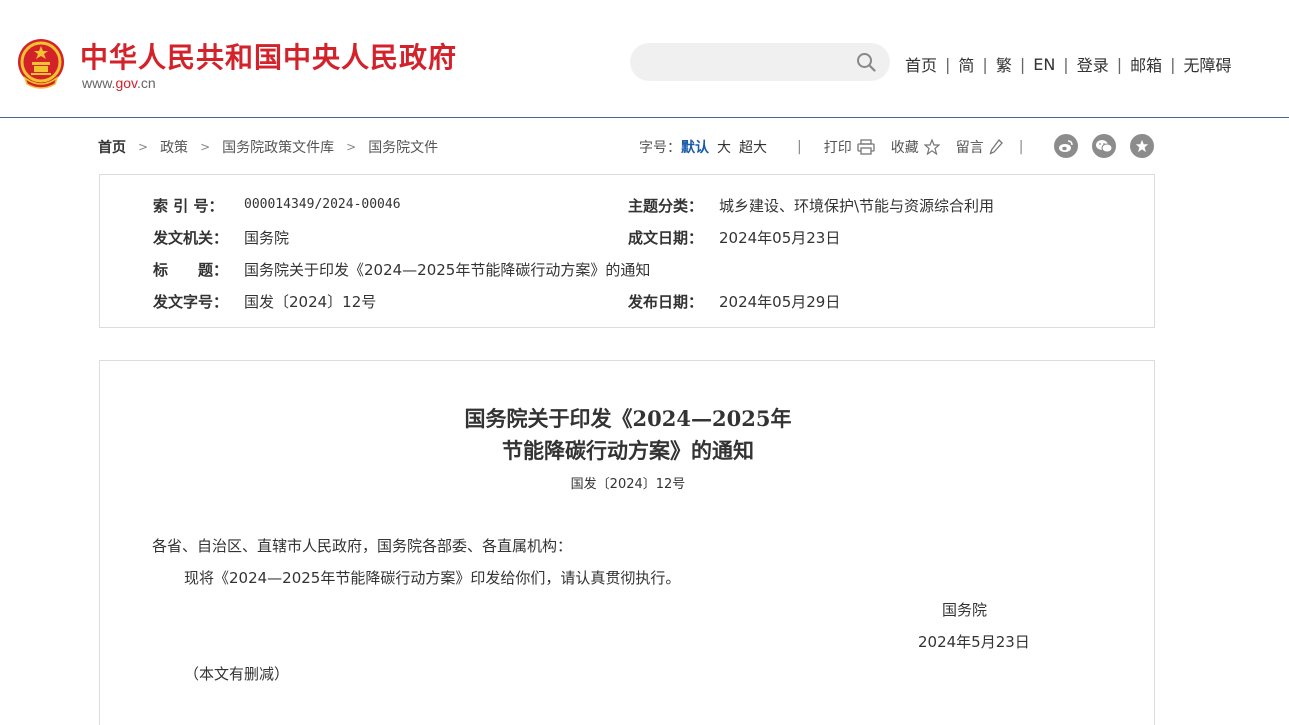  Describe the element at coordinates (310, 302) in the screenshot. I see `meta-doc-no-value: 国发〔2024〕12号` at that location.